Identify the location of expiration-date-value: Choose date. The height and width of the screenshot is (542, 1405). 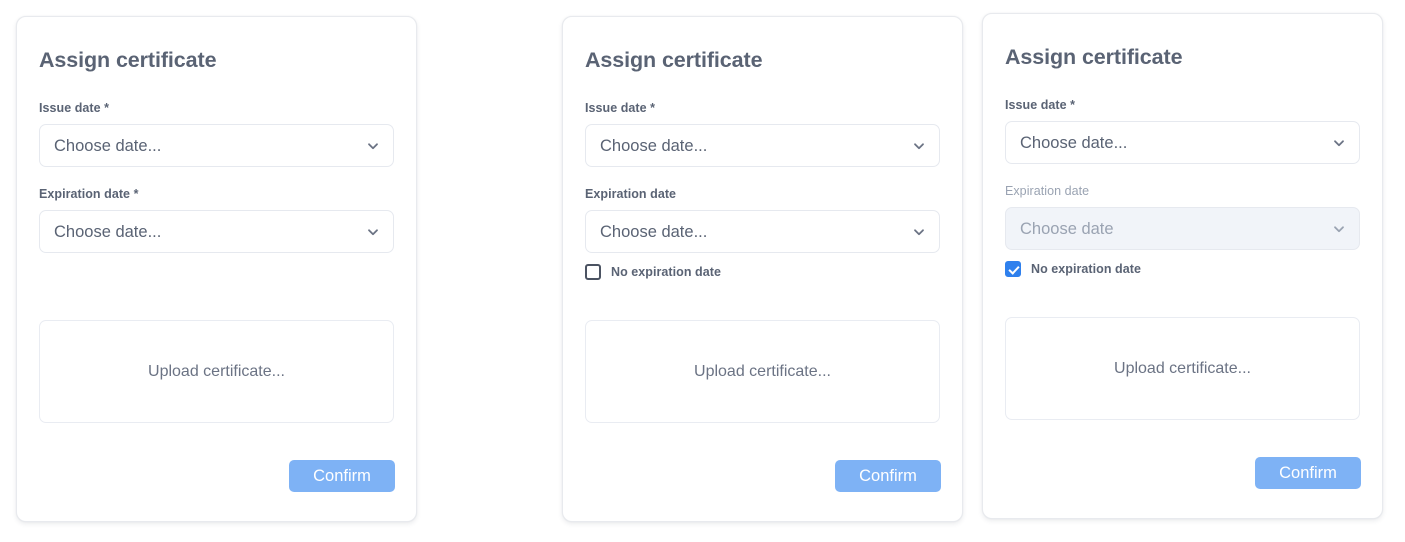
(1067, 228).